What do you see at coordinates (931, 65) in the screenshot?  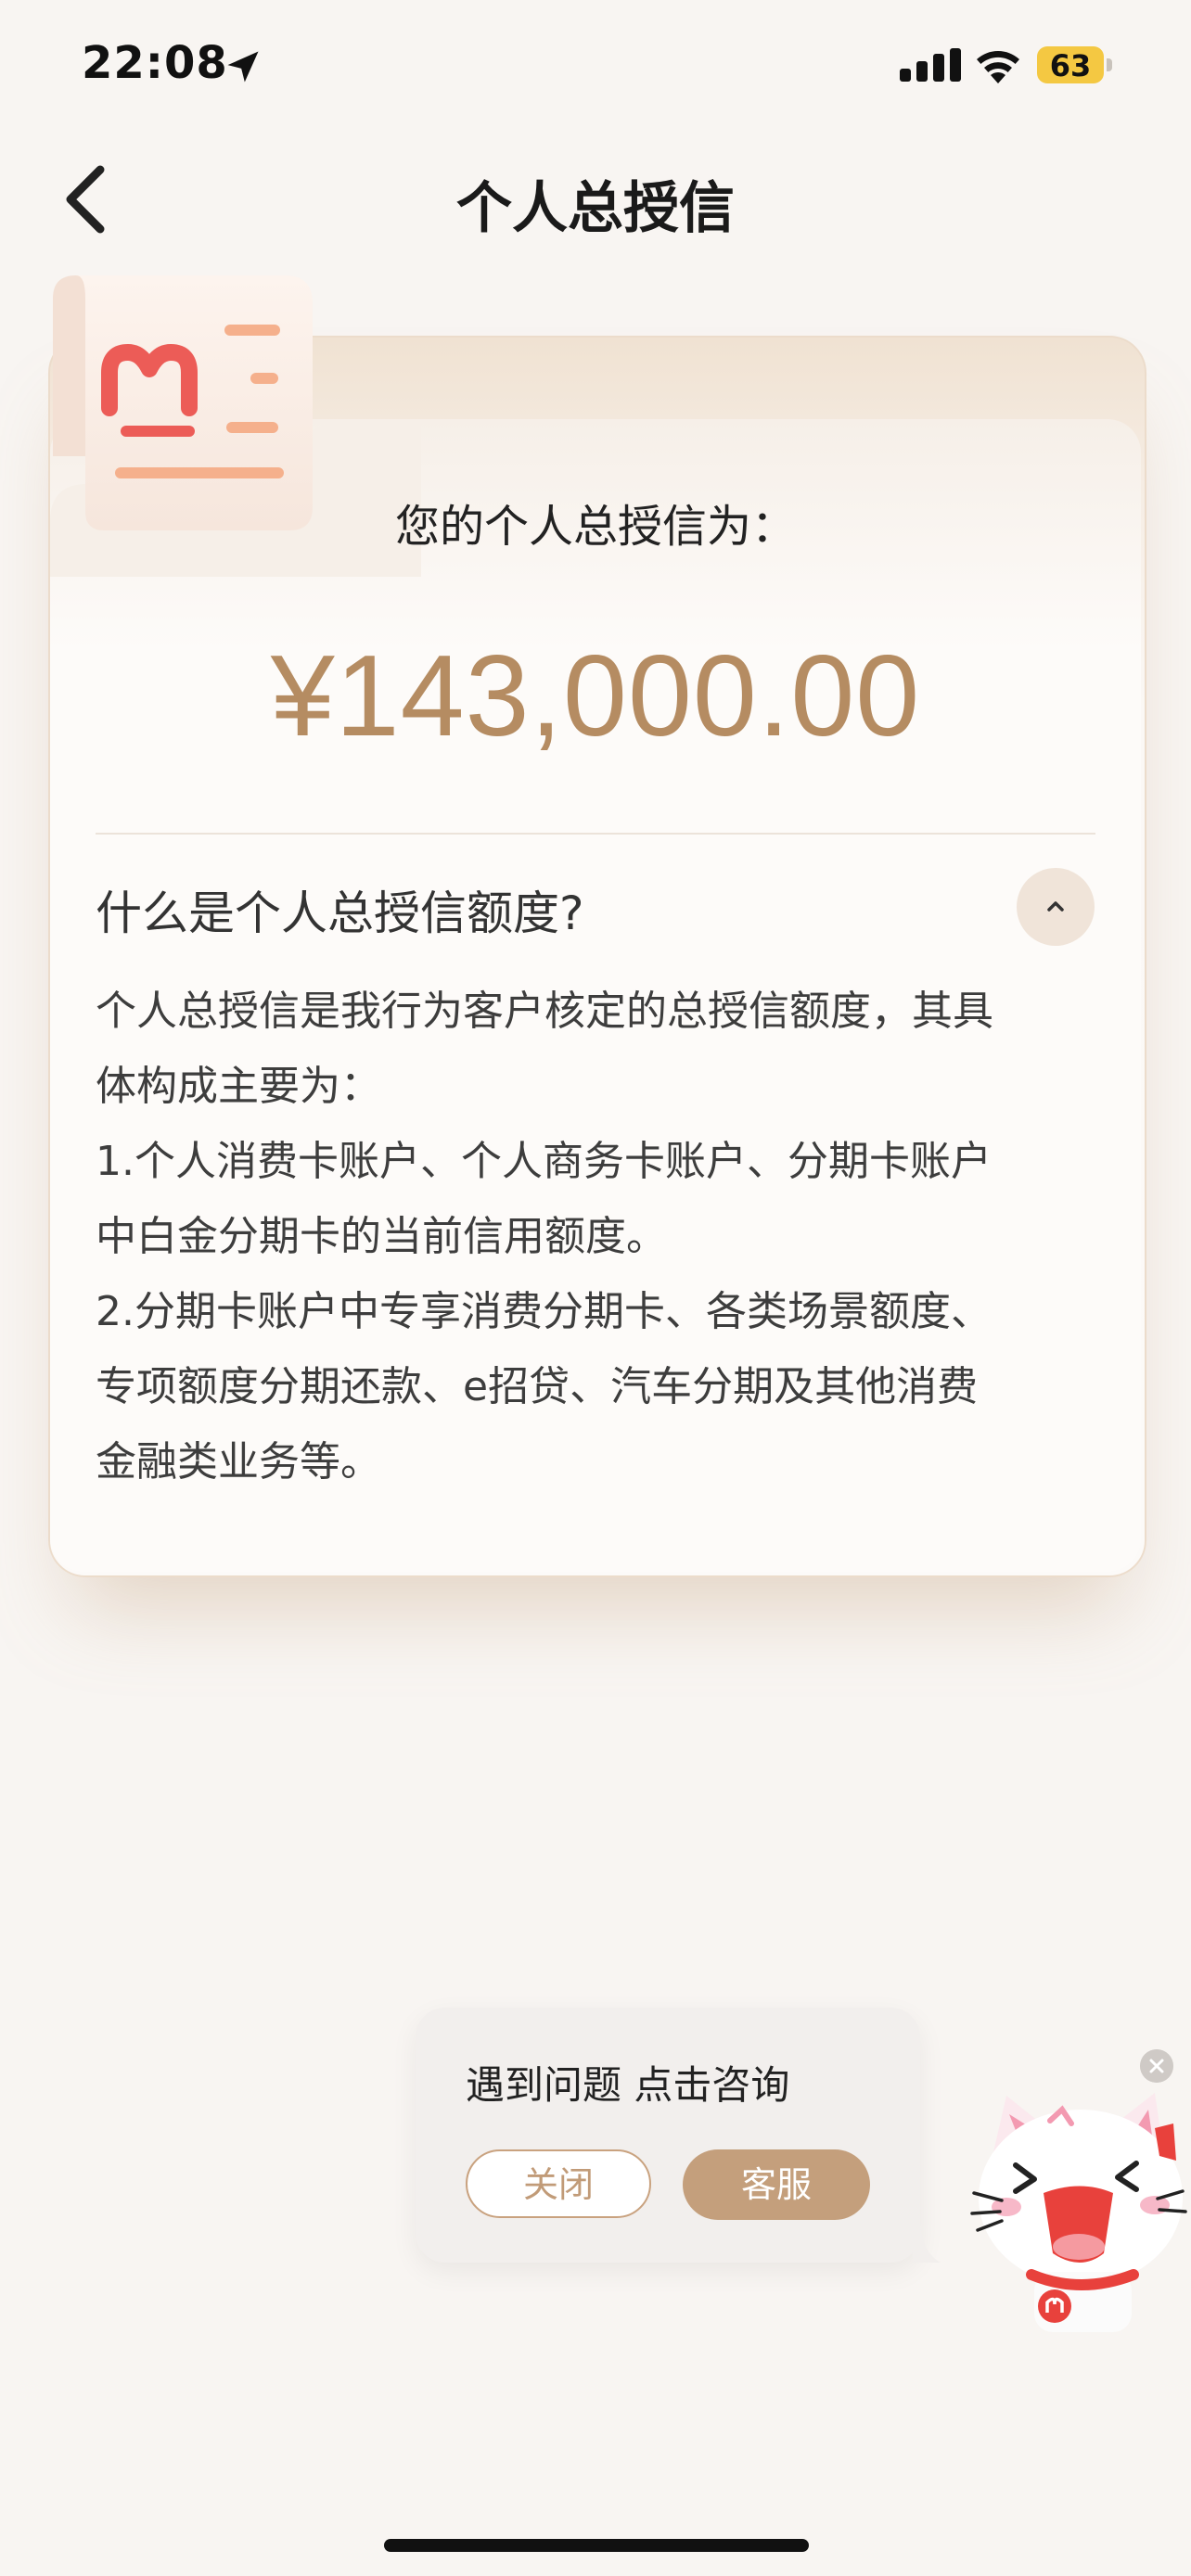 I see `cellular-signal-icon` at bounding box center [931, 65].